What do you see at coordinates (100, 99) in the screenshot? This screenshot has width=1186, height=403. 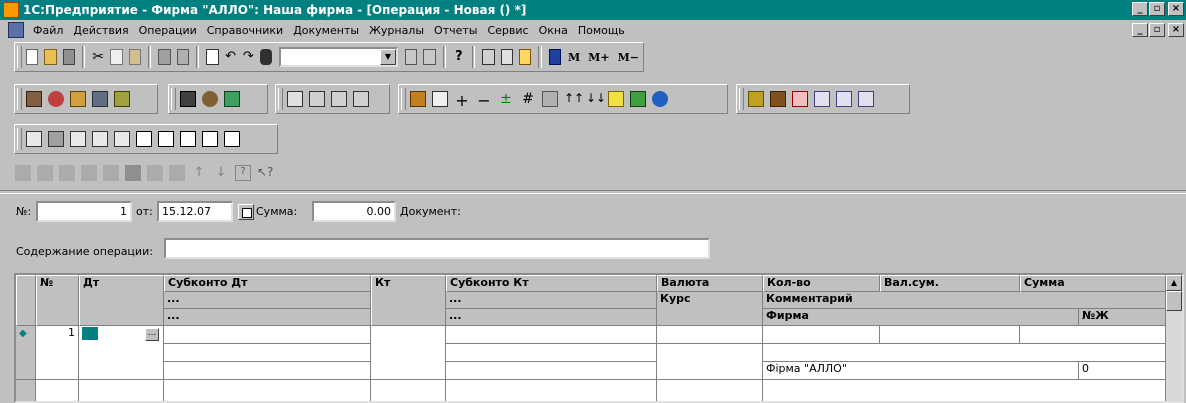 I see `filter-icon` at bounding box center [100, 99].